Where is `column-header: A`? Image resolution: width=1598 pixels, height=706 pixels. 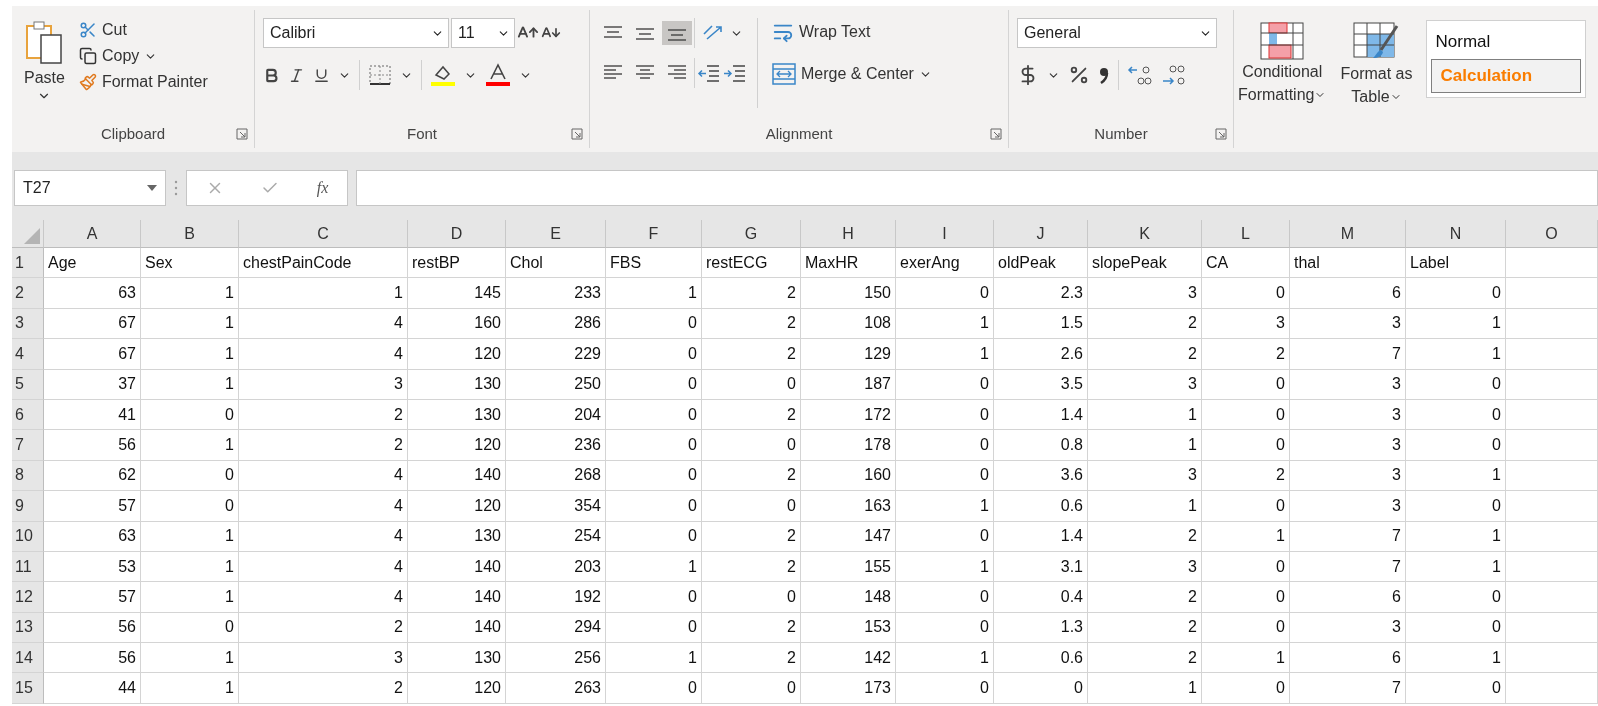 column-header: A is located at coordinates (92, 234).